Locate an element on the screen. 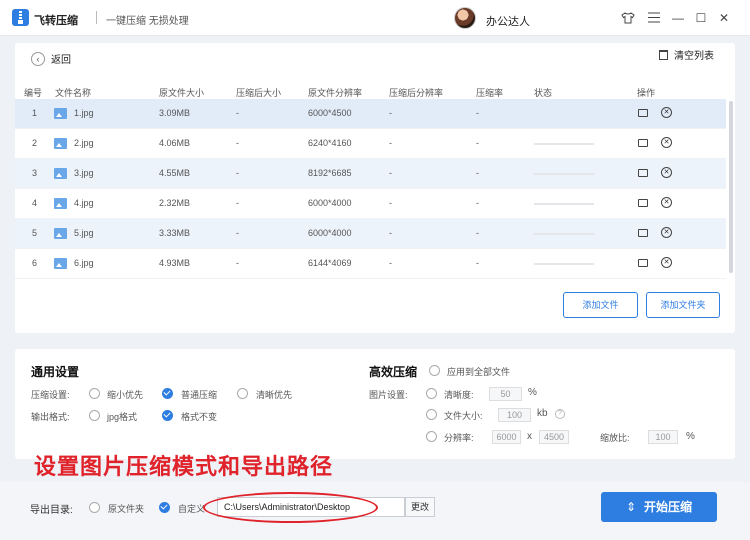 This screenshot has height=540, width=750. hamburger-icon is located at coordinates (654, 17).